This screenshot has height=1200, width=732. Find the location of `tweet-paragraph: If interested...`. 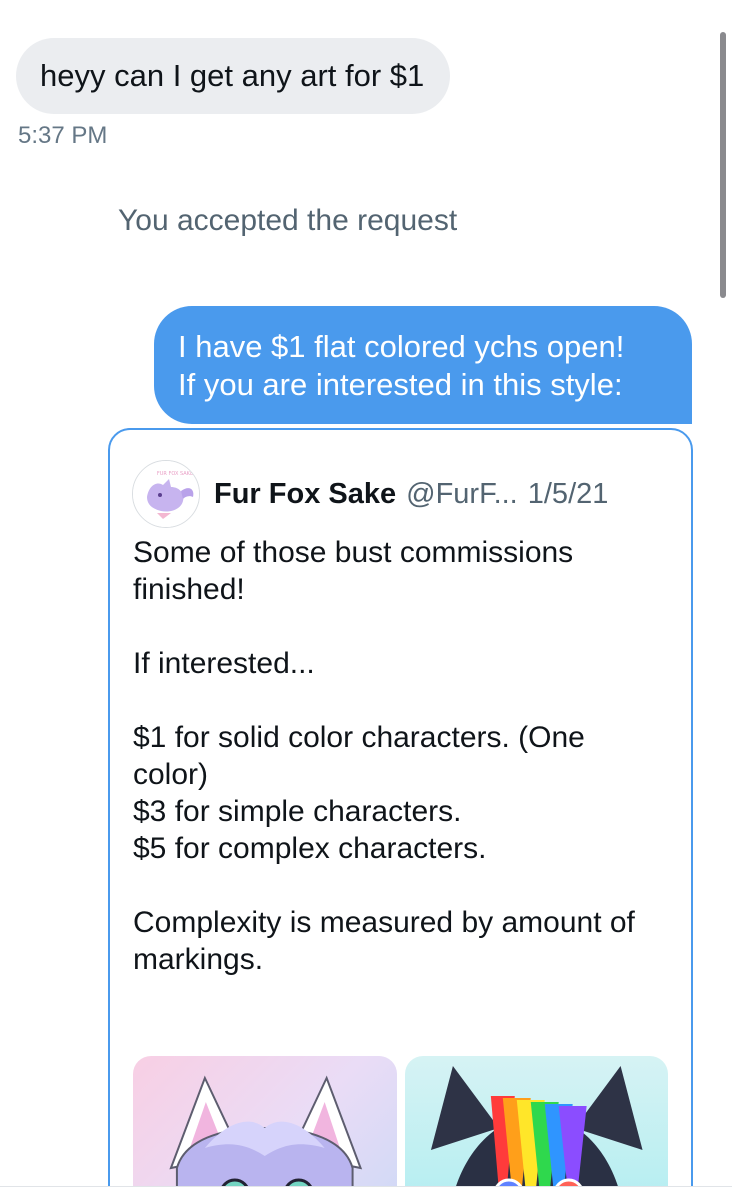

tweet-paragraph: If interested... is located at coordinates (224, 663).